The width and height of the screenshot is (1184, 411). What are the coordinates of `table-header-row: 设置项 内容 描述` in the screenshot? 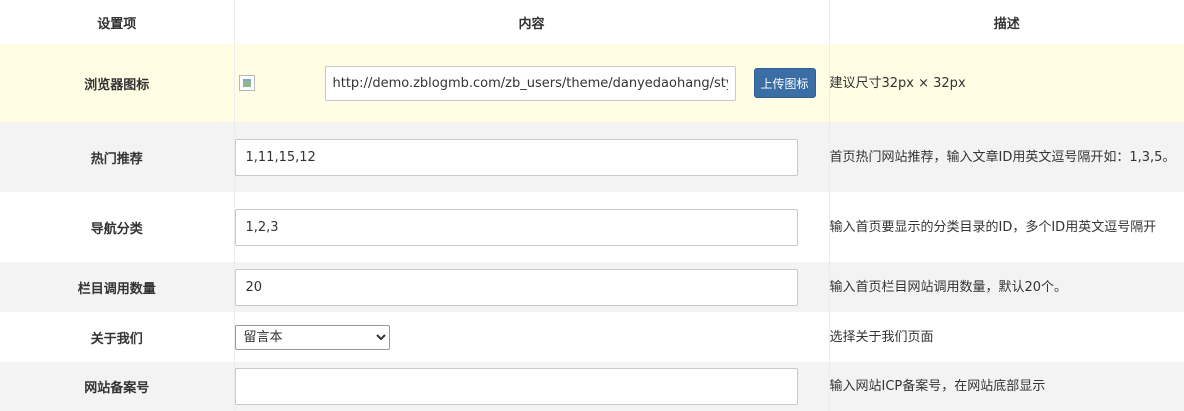 It's located at (592, 22).